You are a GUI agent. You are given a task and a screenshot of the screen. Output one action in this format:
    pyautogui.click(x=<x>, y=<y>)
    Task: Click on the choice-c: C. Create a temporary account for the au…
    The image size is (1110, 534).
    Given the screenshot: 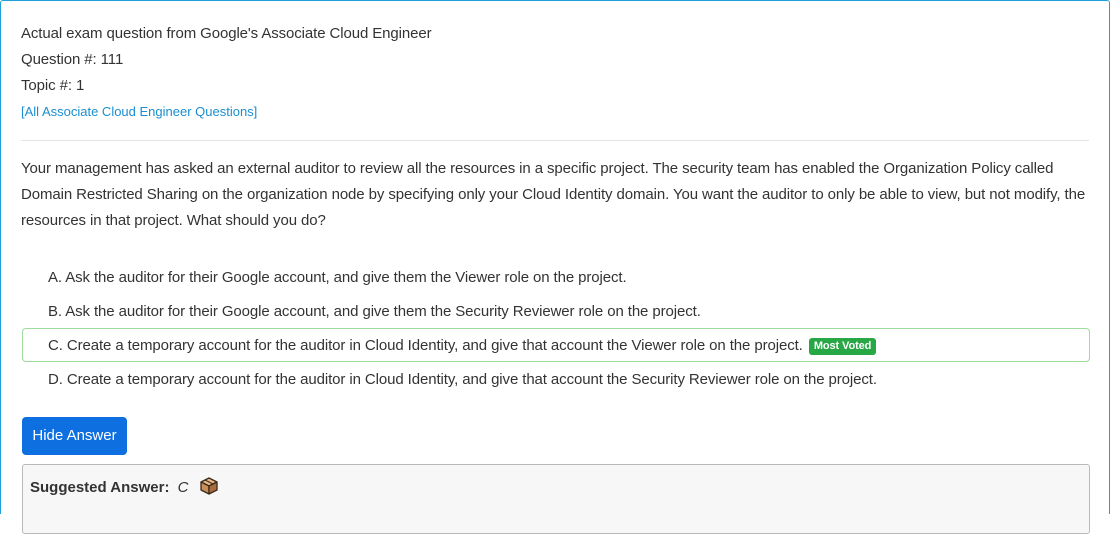 What is the action you would take?
    pyautogui.click(x=556, y=345)
    